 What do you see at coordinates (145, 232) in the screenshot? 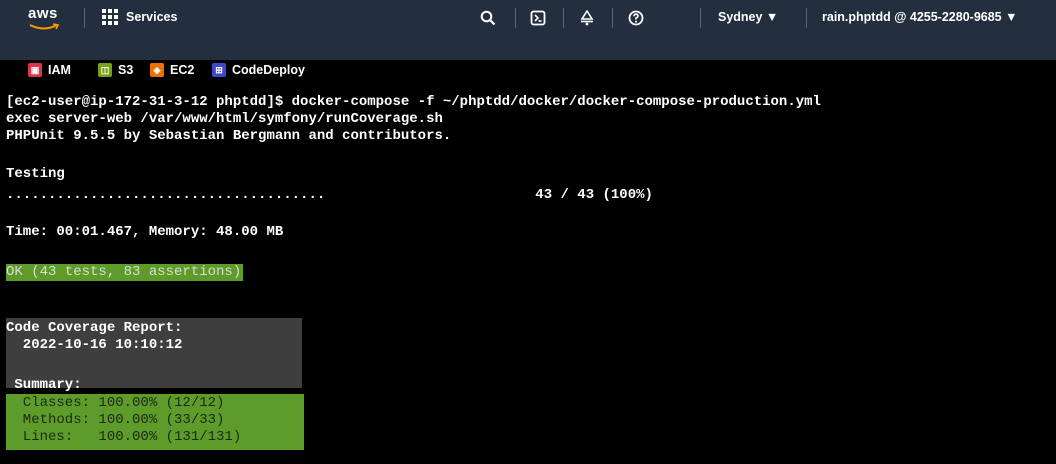
I see `terminal-line: Time: 00:01.467, Memory: 48.00 MB` at bounding box center [145, 232].